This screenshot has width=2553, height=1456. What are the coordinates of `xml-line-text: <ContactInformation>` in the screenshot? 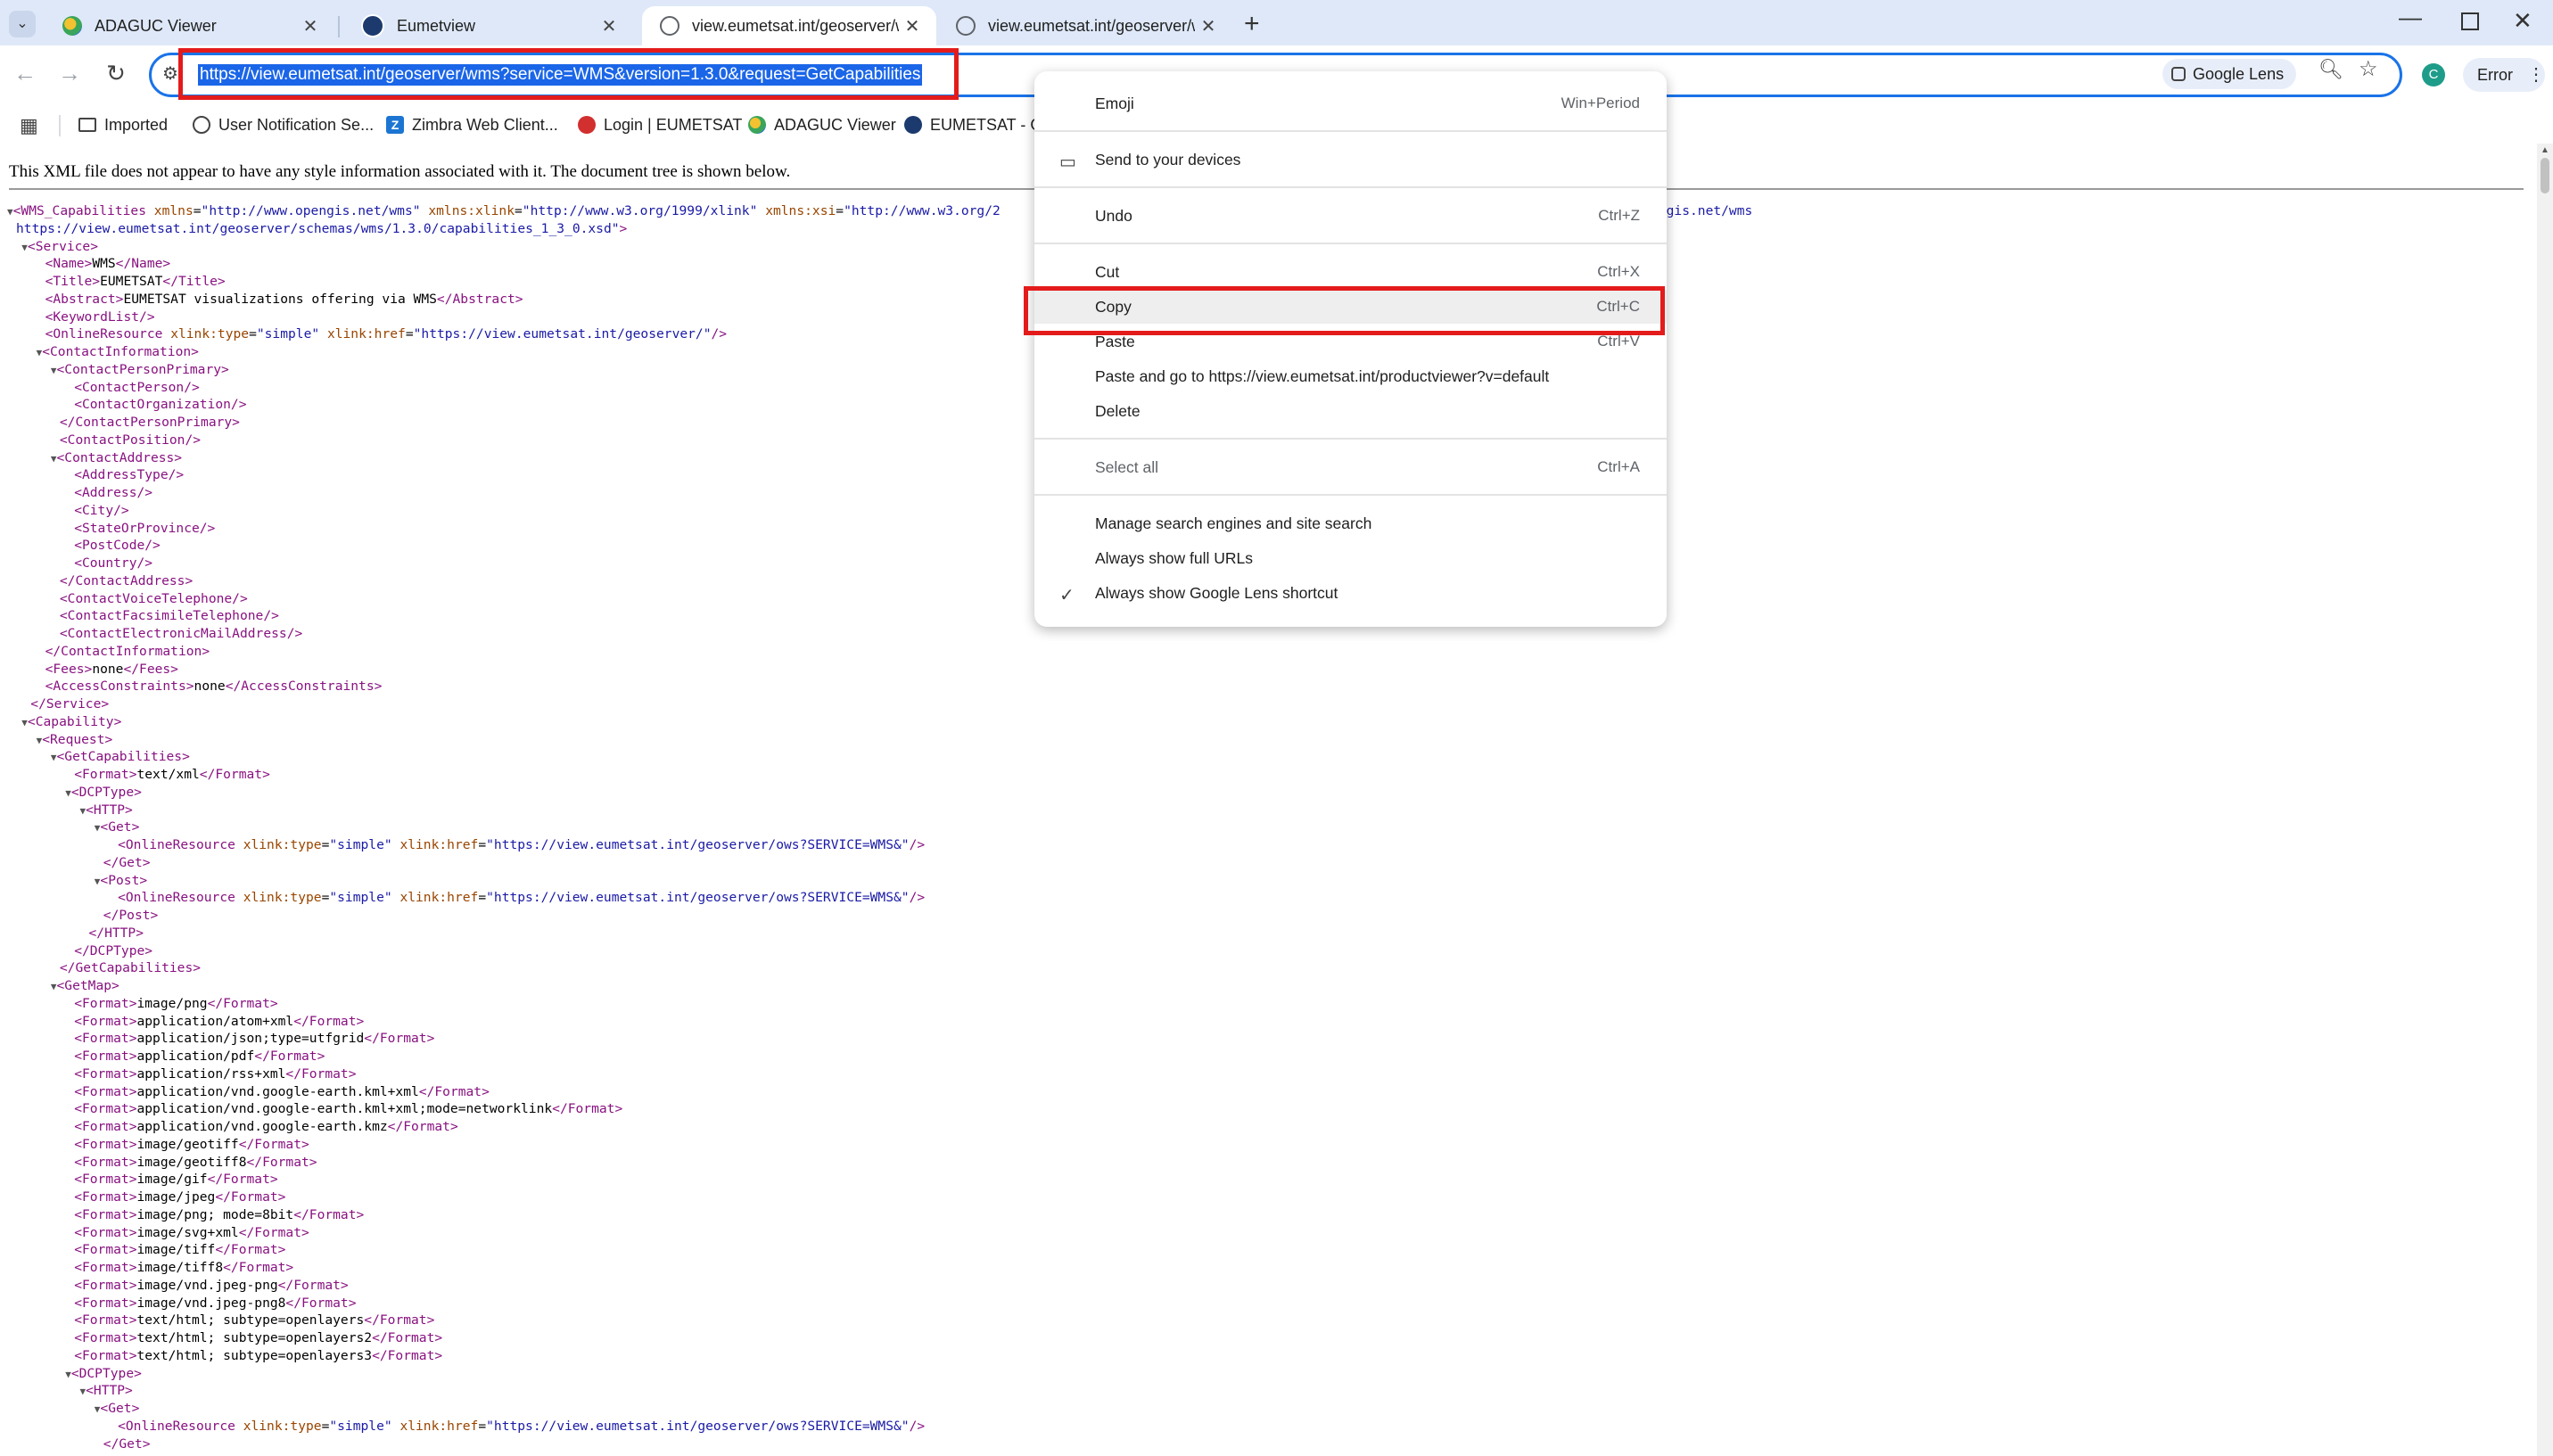 It's located at (120, 351).